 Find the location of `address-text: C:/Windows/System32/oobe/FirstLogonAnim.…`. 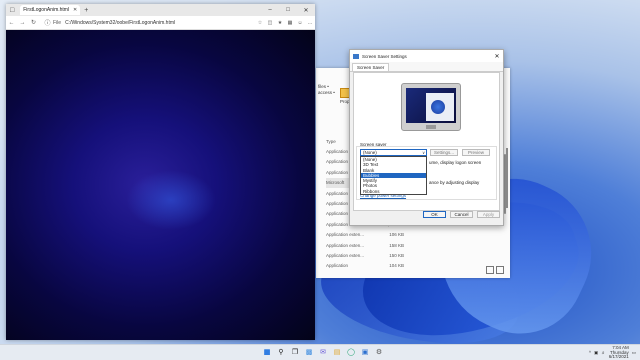

address-text: C:/Windows/System32/oobe/FirstLogonAnim.… is located at coordinates (120, 22).